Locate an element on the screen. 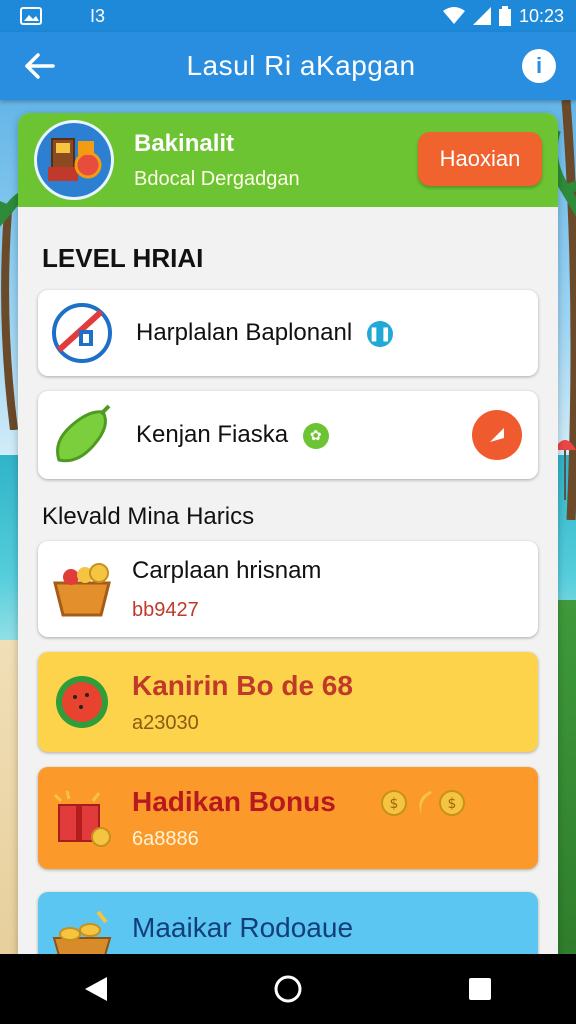  shop-icon is located at coordinates (75, 159).